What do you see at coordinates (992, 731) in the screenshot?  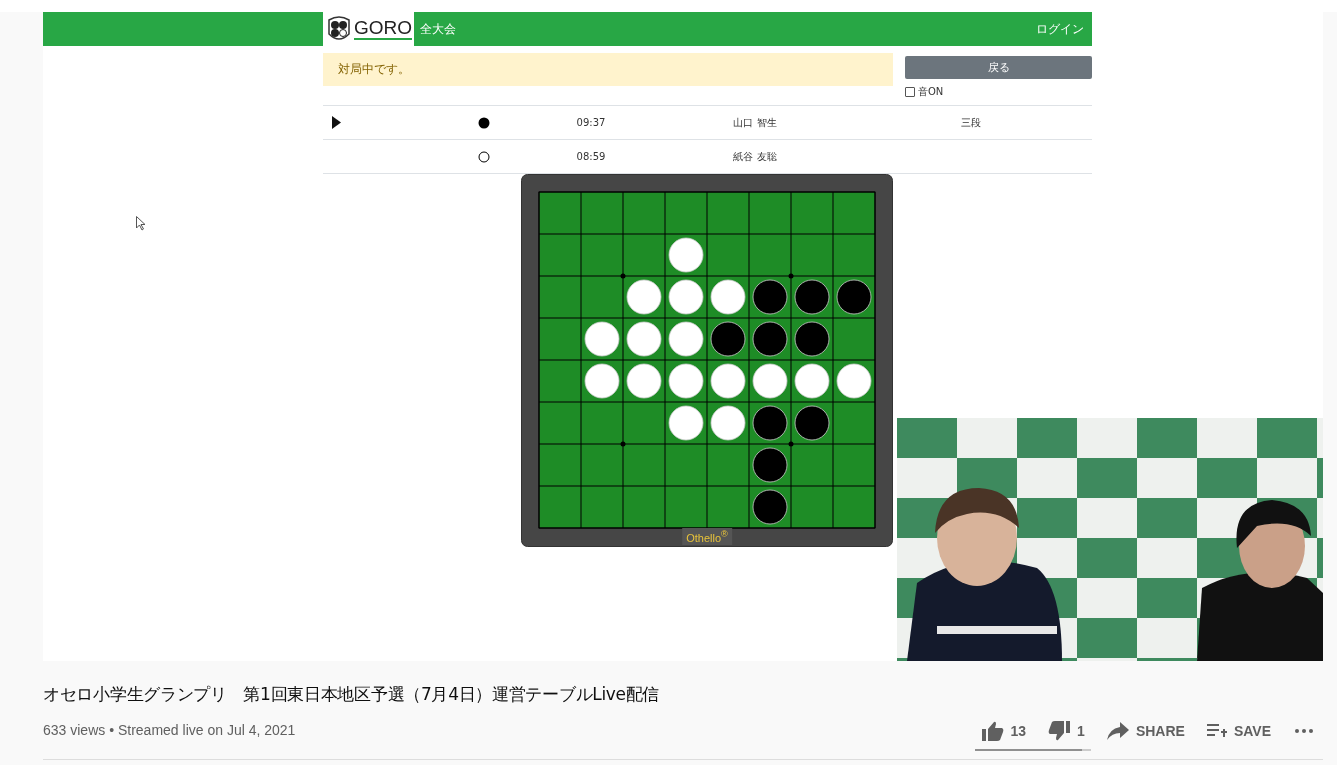 I see `thumbs-up-icon` at bounding box center [992, 731].